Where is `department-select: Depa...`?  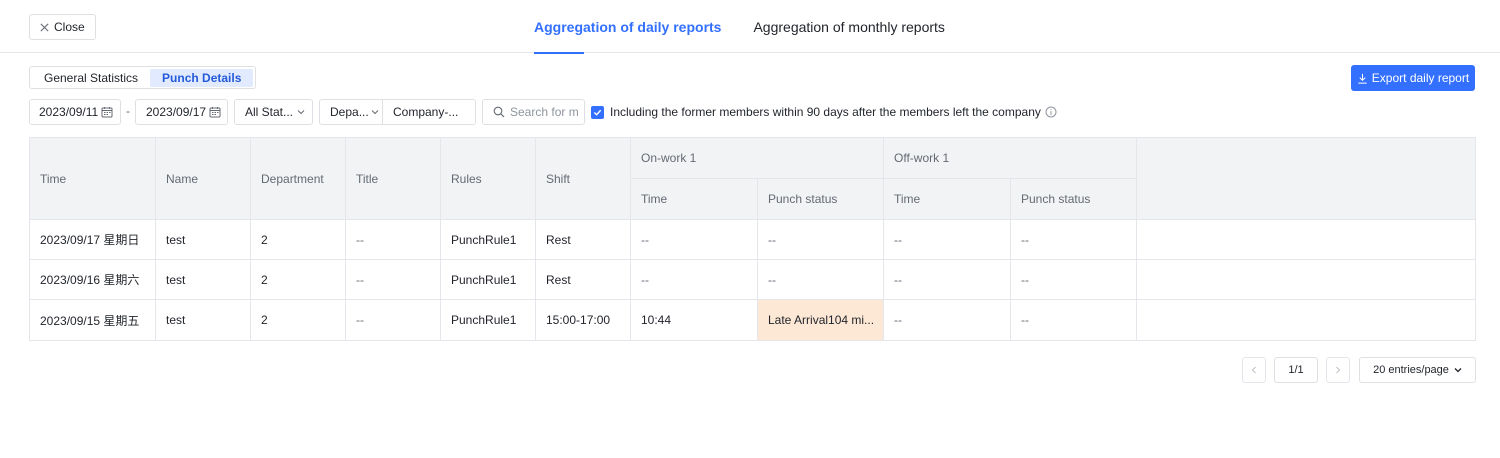 department-select: Depa... is located at coordinates (351, 112).